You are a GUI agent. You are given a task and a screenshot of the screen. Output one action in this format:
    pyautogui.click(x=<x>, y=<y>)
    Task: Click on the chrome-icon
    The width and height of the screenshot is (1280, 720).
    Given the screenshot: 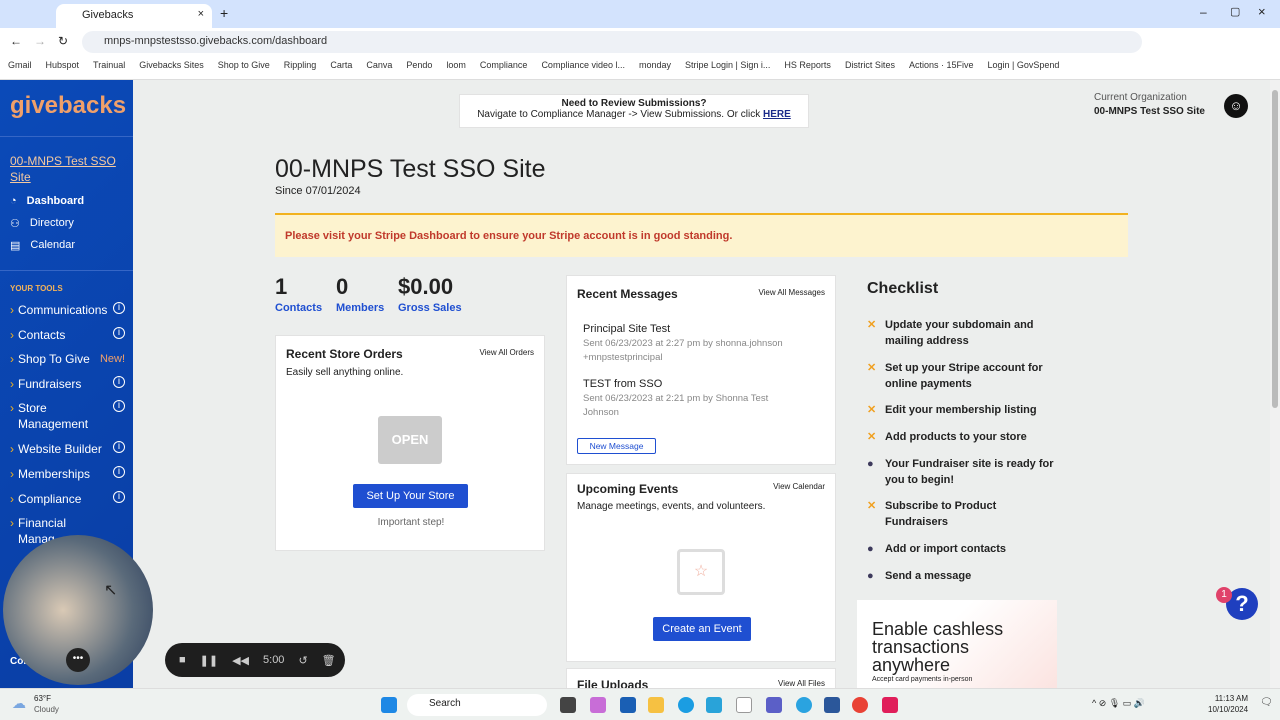 What is the action you would take?
    pyautogui.click(x=860, y=705)
    